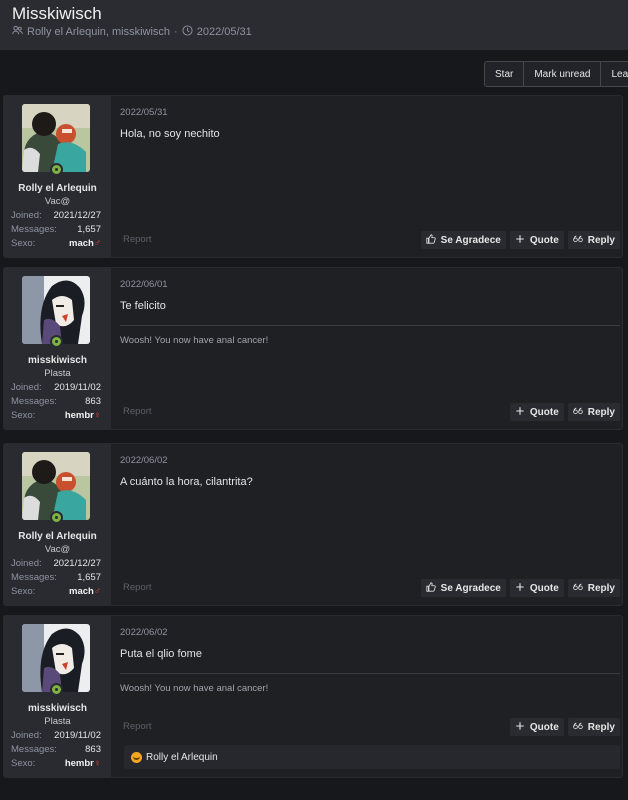  I want to click on message-body: A cuánto la hora, cilantrita?, so click(186, 482).